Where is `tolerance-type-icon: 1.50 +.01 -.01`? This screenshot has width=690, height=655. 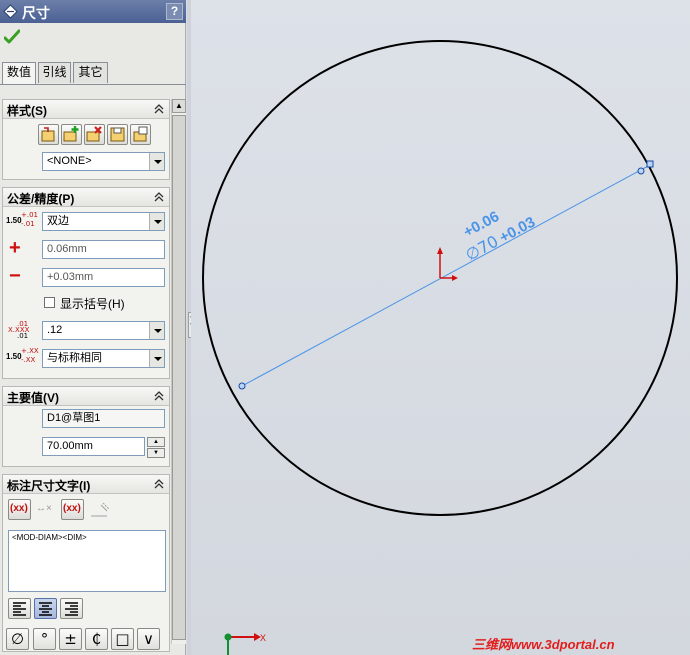 tolerance-type-icon: 1.50 +.01 -.01 is located at coordinates (22, 219).